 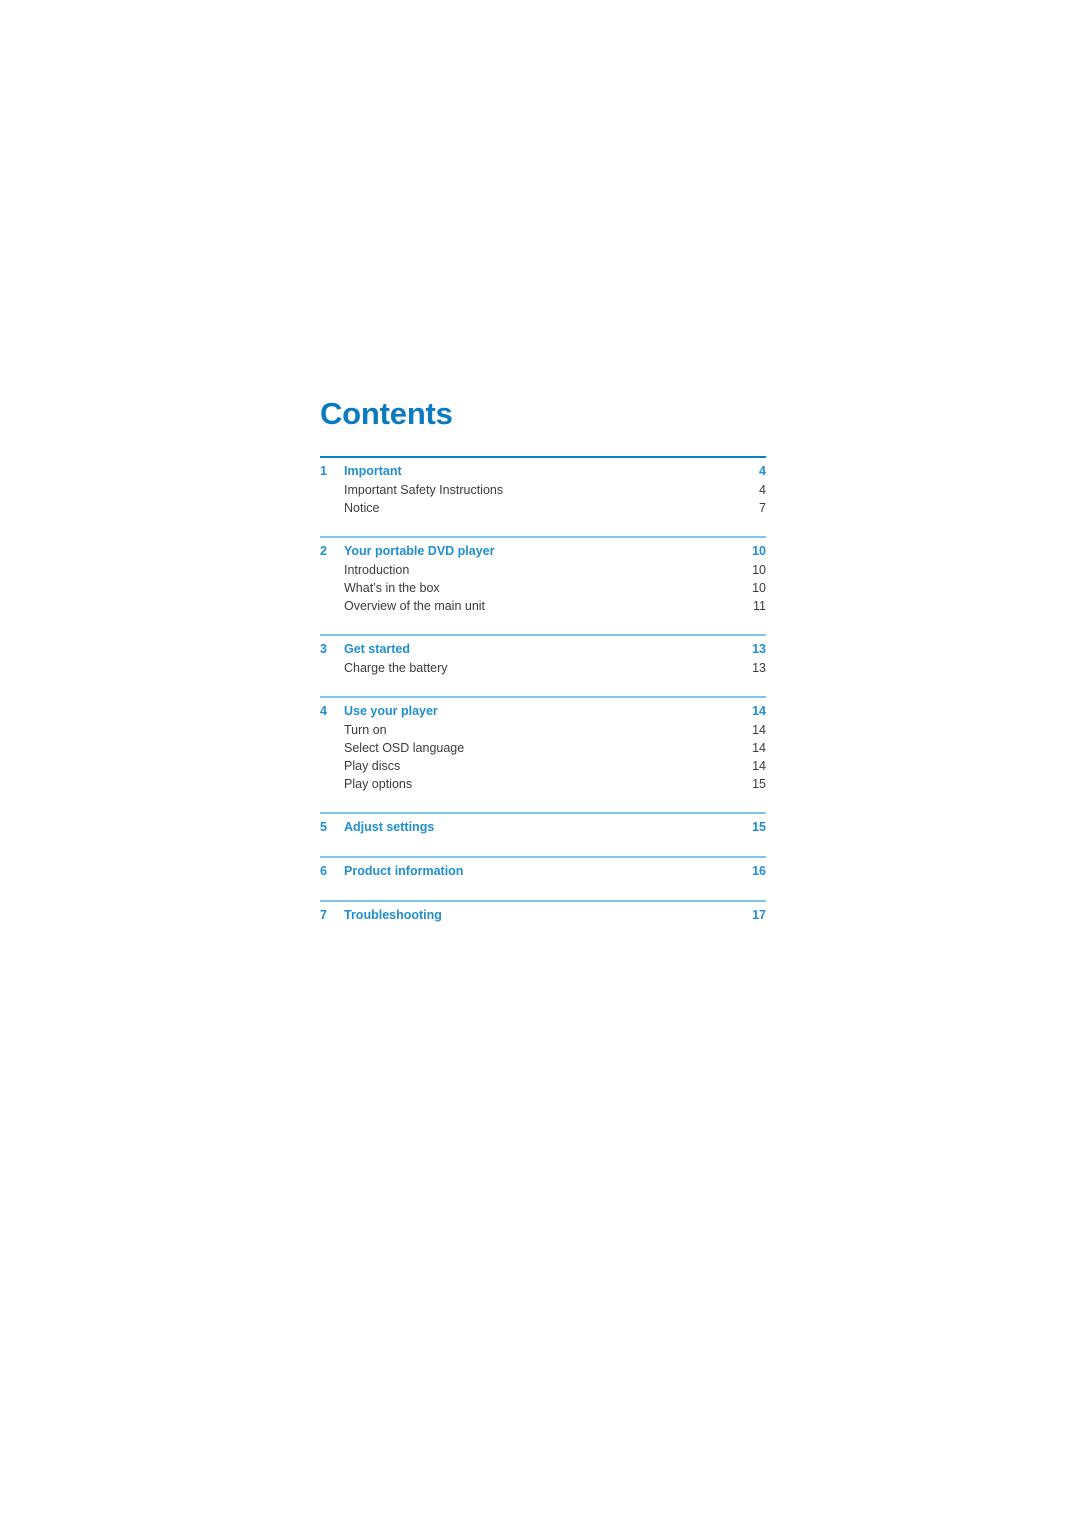 What do you see at coordinates (392, 588) in the screenshot?
I see `entry-label: What’s in the box` at bounding box center [392, 588].